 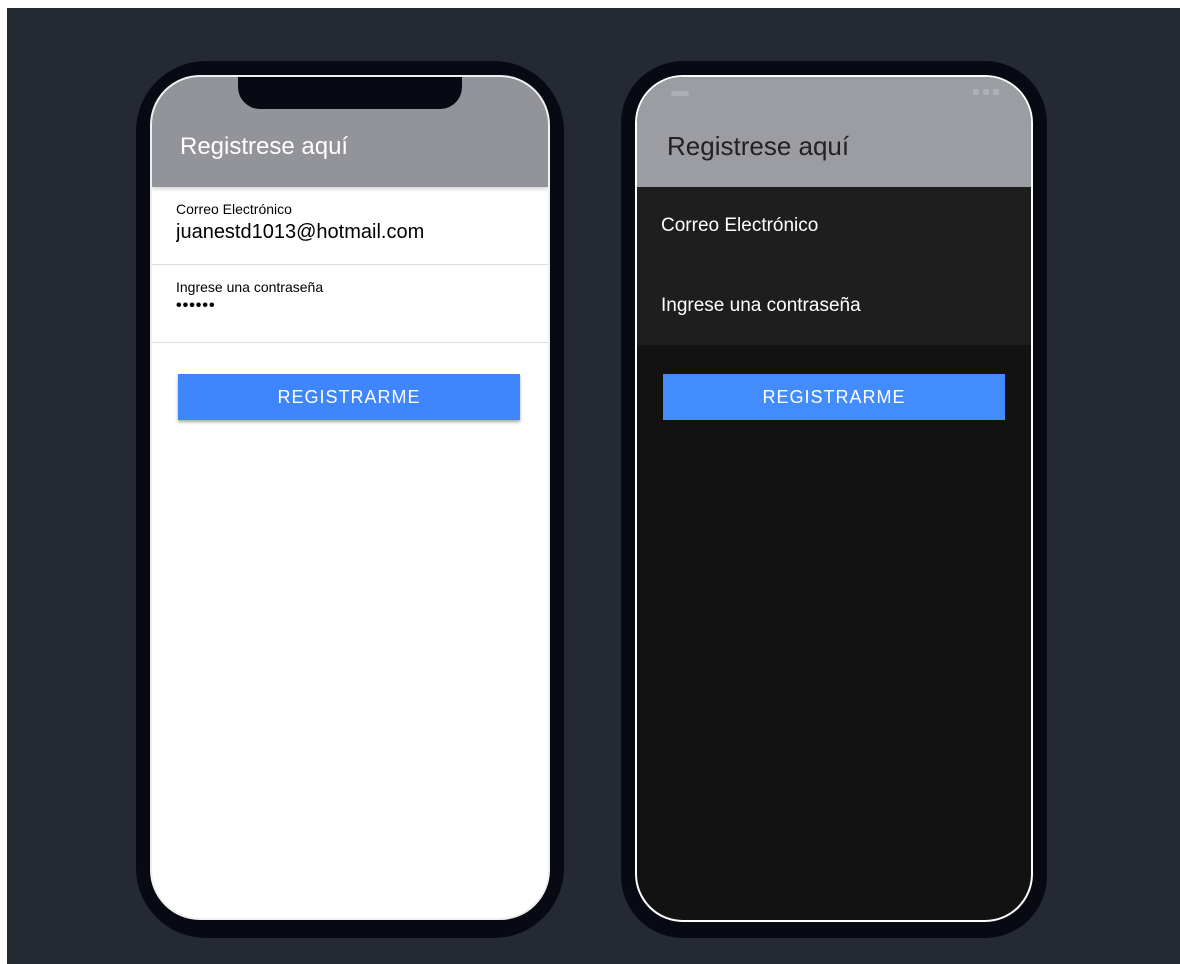 What do you see at coordinates (761, 306) in the screenshot?
I see `password-field: Ingrese una contraseña` at bounding box center [761, 306].